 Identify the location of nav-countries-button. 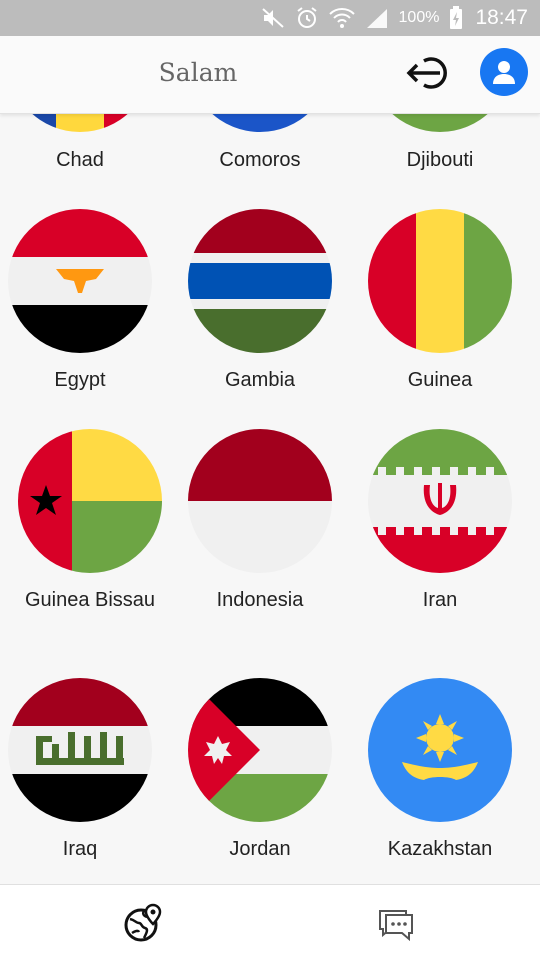
(144, 923).